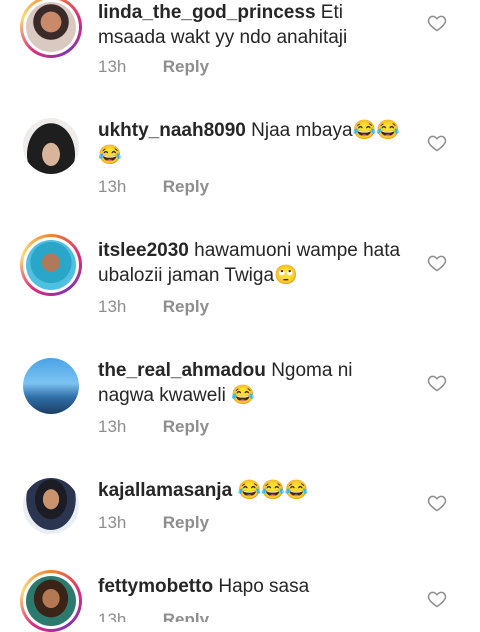 The image size is (480, 632). Describe the element at coordinates (273, 490) in the screenshot. I see `comment-emoji: 😂😂😂` at that location.